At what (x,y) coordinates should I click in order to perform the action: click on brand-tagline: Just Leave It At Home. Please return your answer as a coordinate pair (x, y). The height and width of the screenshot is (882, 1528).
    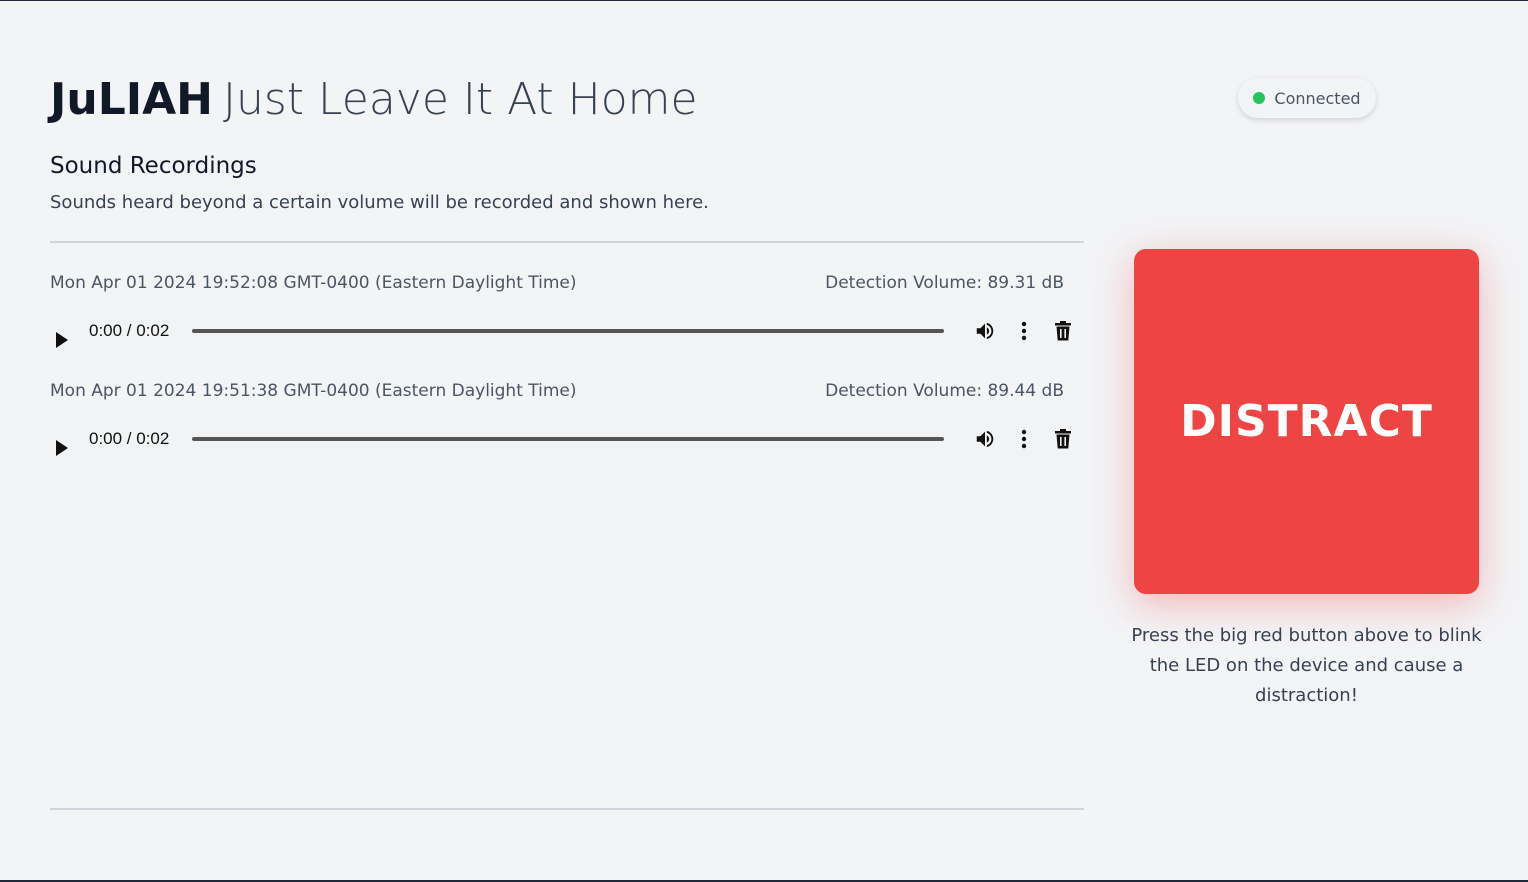
    Looking at the image, I should click on (460, 99).